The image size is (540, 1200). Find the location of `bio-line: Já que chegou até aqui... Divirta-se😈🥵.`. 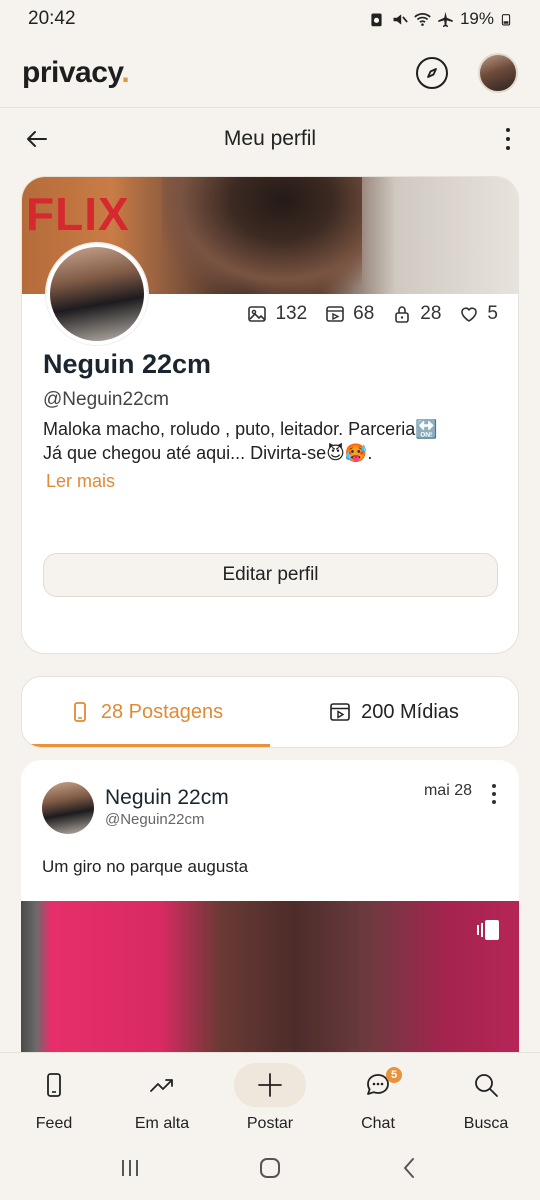

bio-line: Já que chegou até aqui... Divirta-se😈🥵. is located at coordinates (208, 453).